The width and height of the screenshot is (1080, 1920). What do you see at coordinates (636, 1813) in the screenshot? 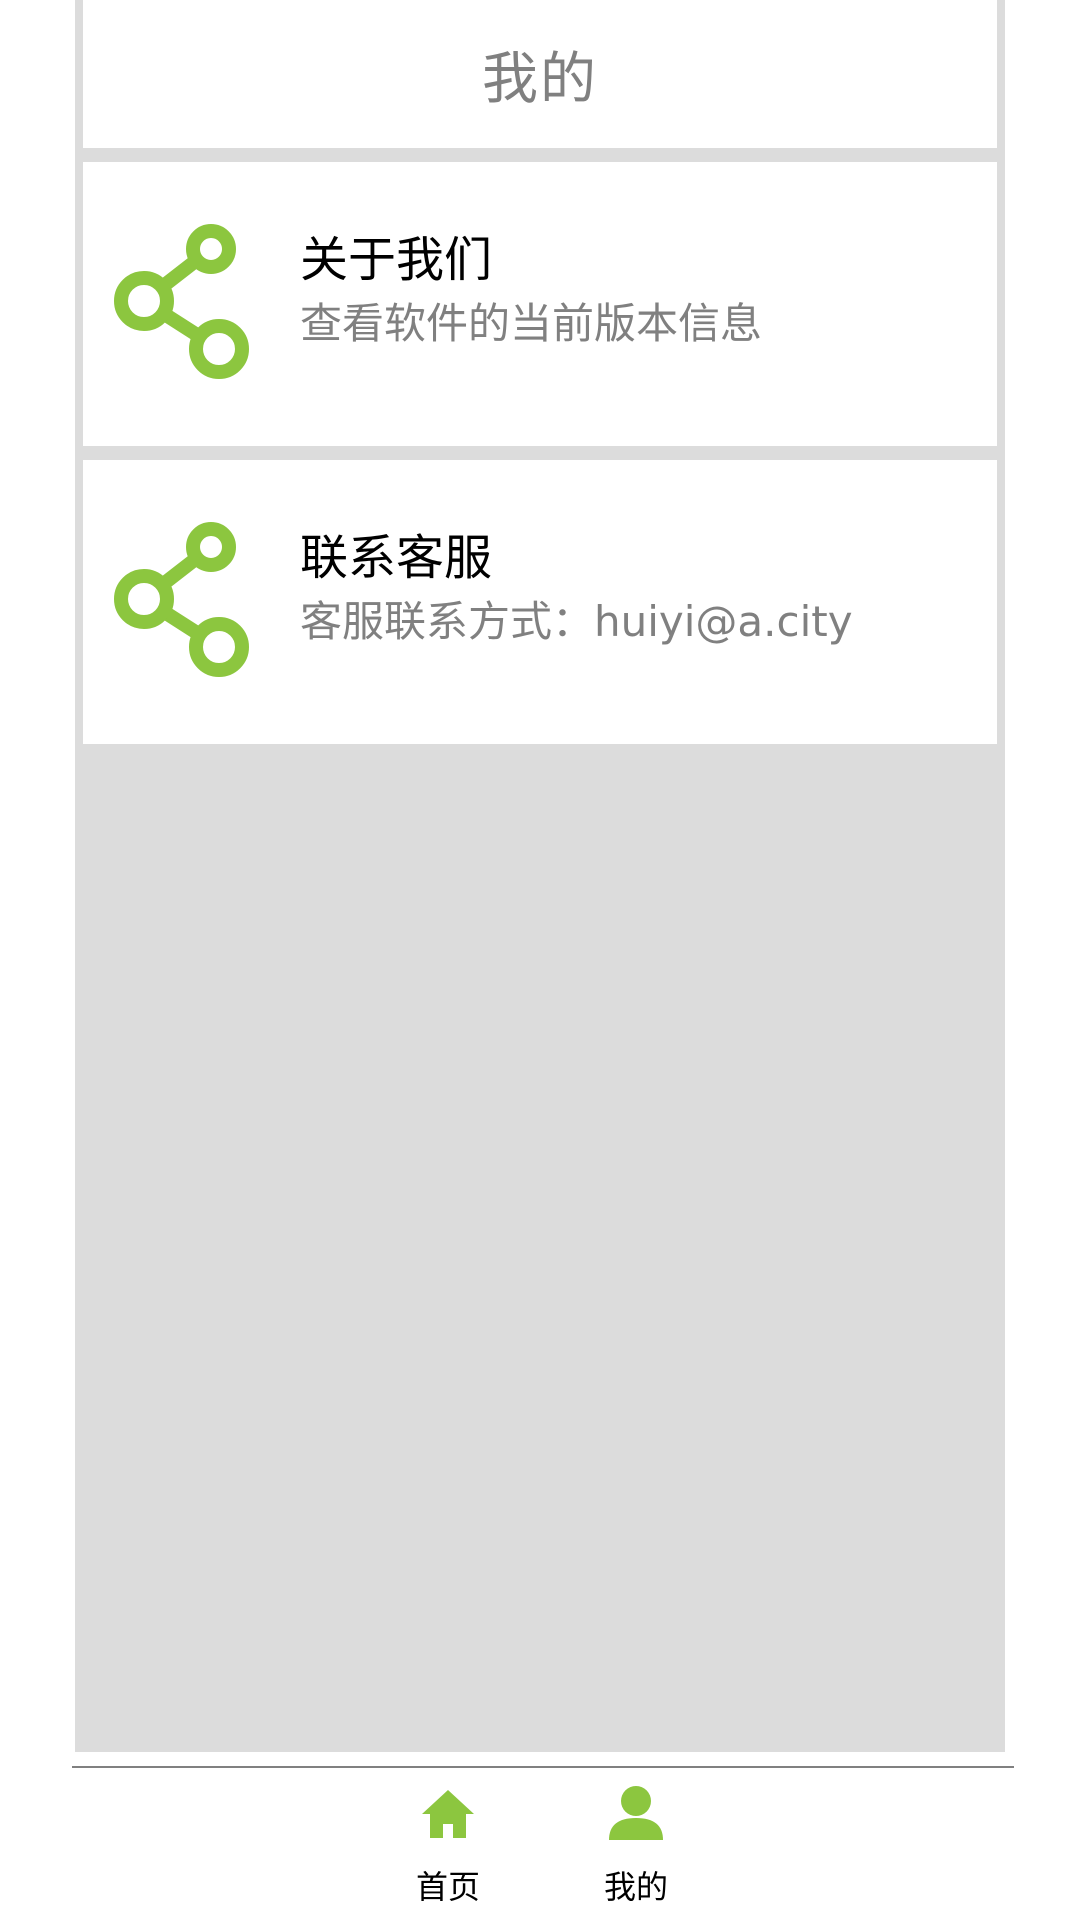
I see `user-icon` at bounding box center [636, 1813].